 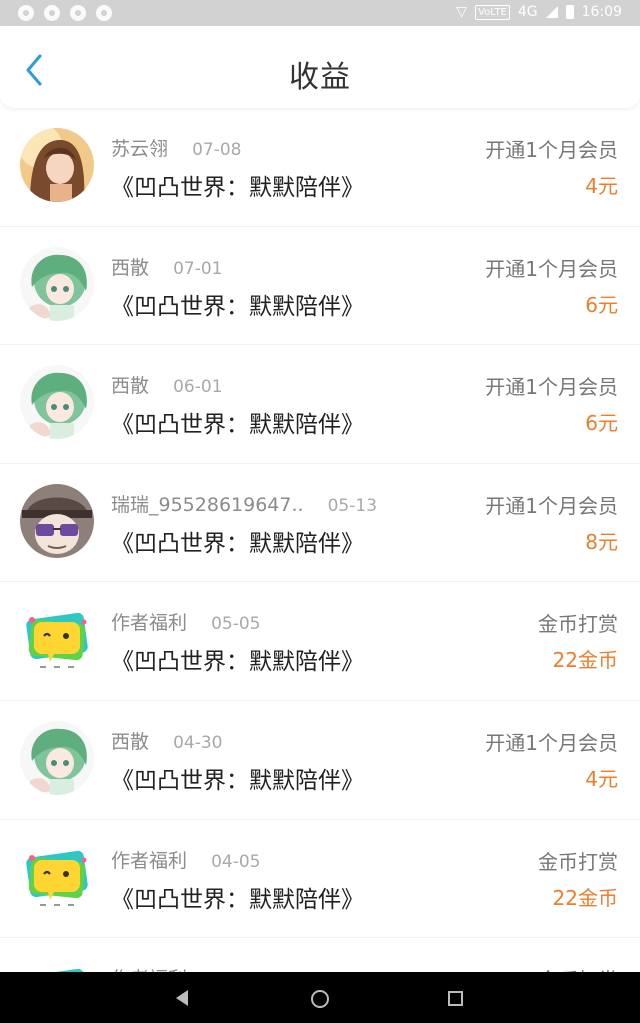 I want to click on entry-date: 04-05, so click(x=236, y=861).